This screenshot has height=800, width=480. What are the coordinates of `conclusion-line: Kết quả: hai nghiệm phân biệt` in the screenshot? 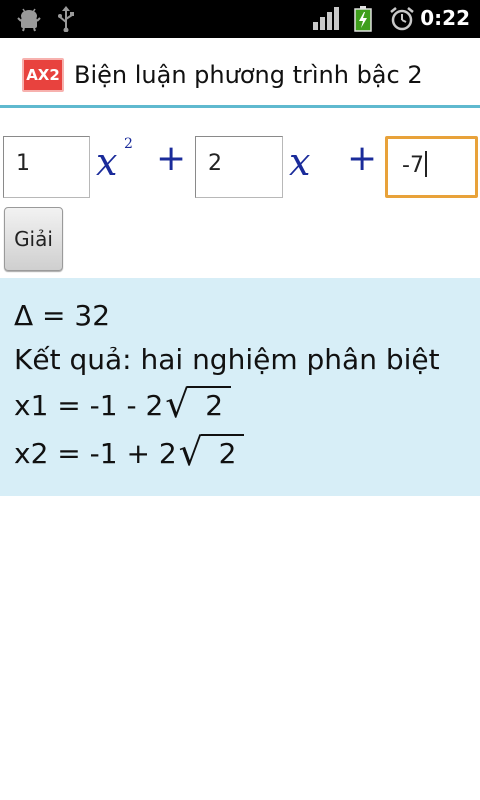 It's located at (227, 359).